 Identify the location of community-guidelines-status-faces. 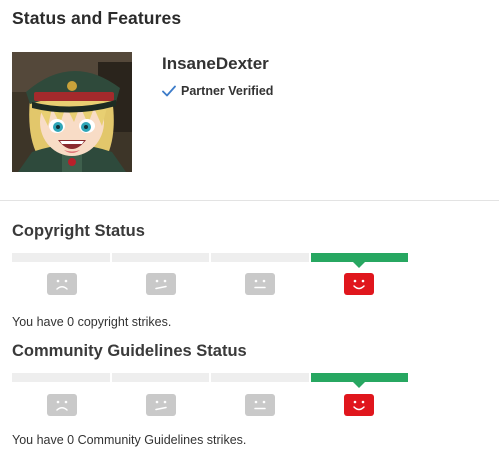
(210, 405).